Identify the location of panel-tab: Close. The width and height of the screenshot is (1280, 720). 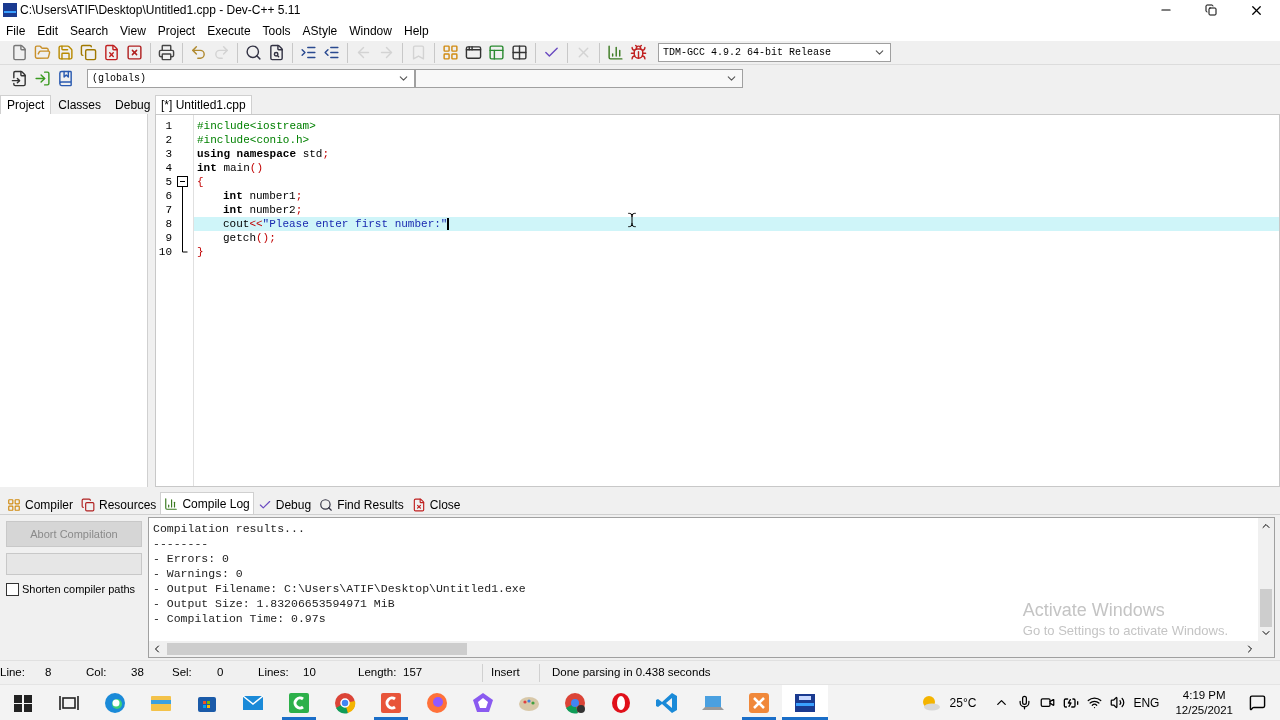
(436, 504).